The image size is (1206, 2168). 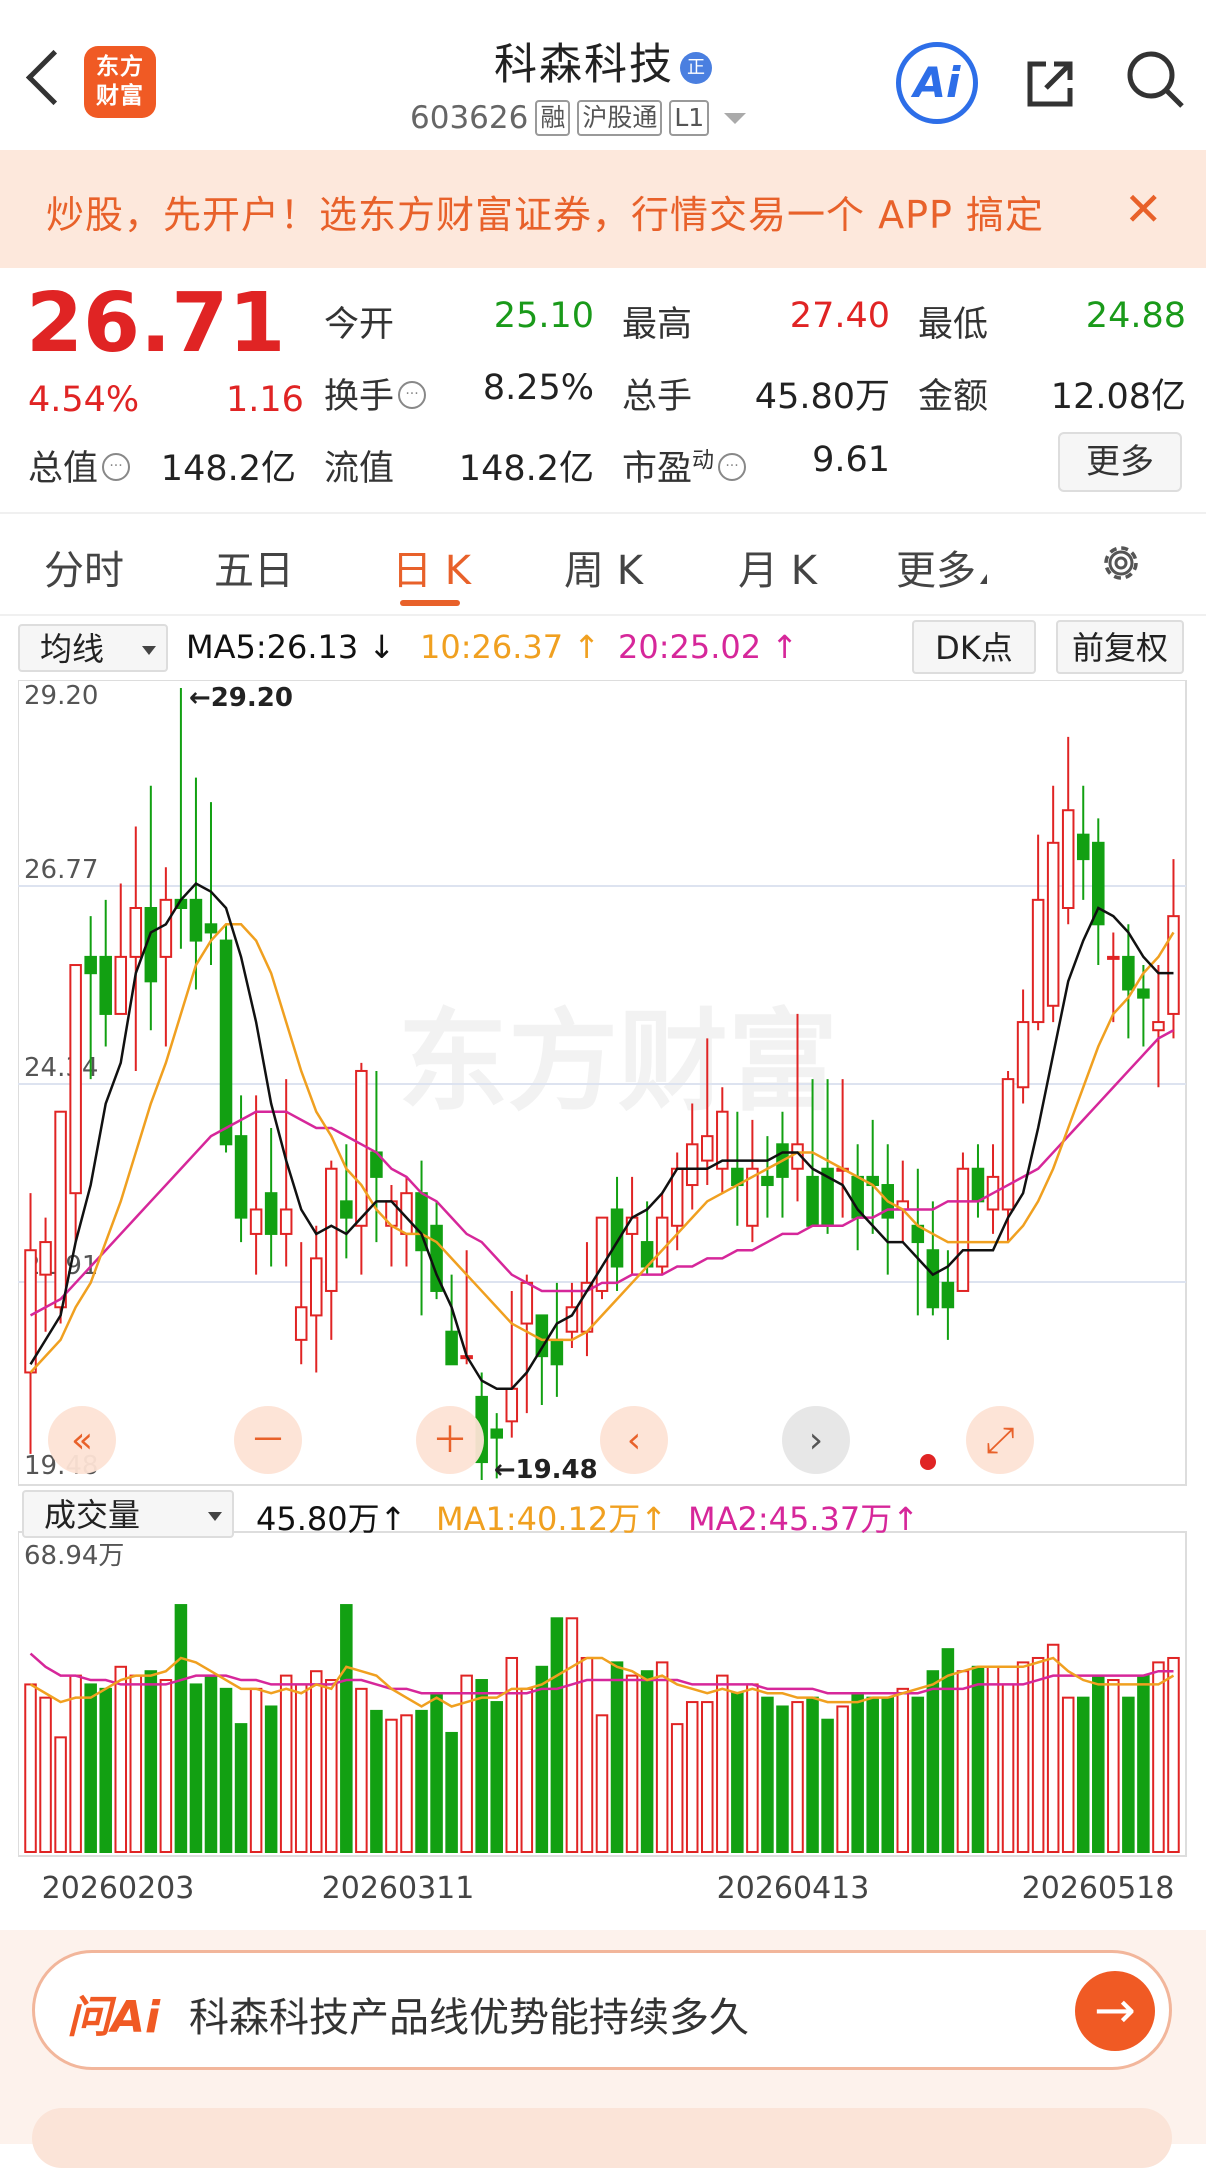 I want to click on price-axis-label: 29.20, so click(x=61, y=696).